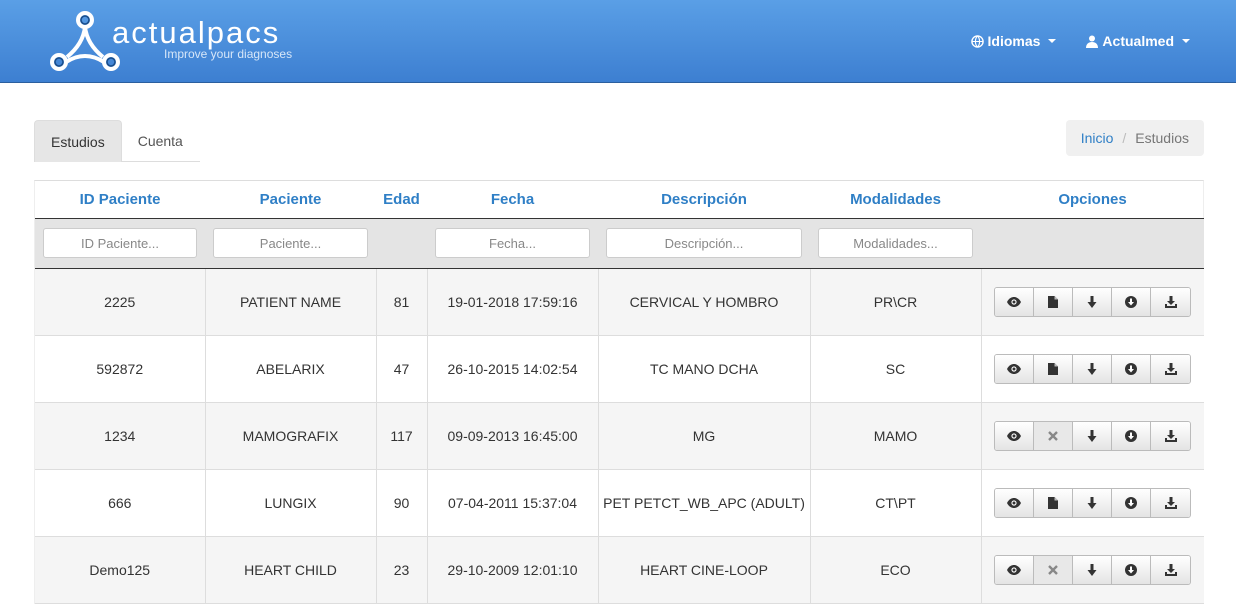  Describe the element at coordinates (402, 503) in the screenshot. I see `cell-age: 90` at that location.